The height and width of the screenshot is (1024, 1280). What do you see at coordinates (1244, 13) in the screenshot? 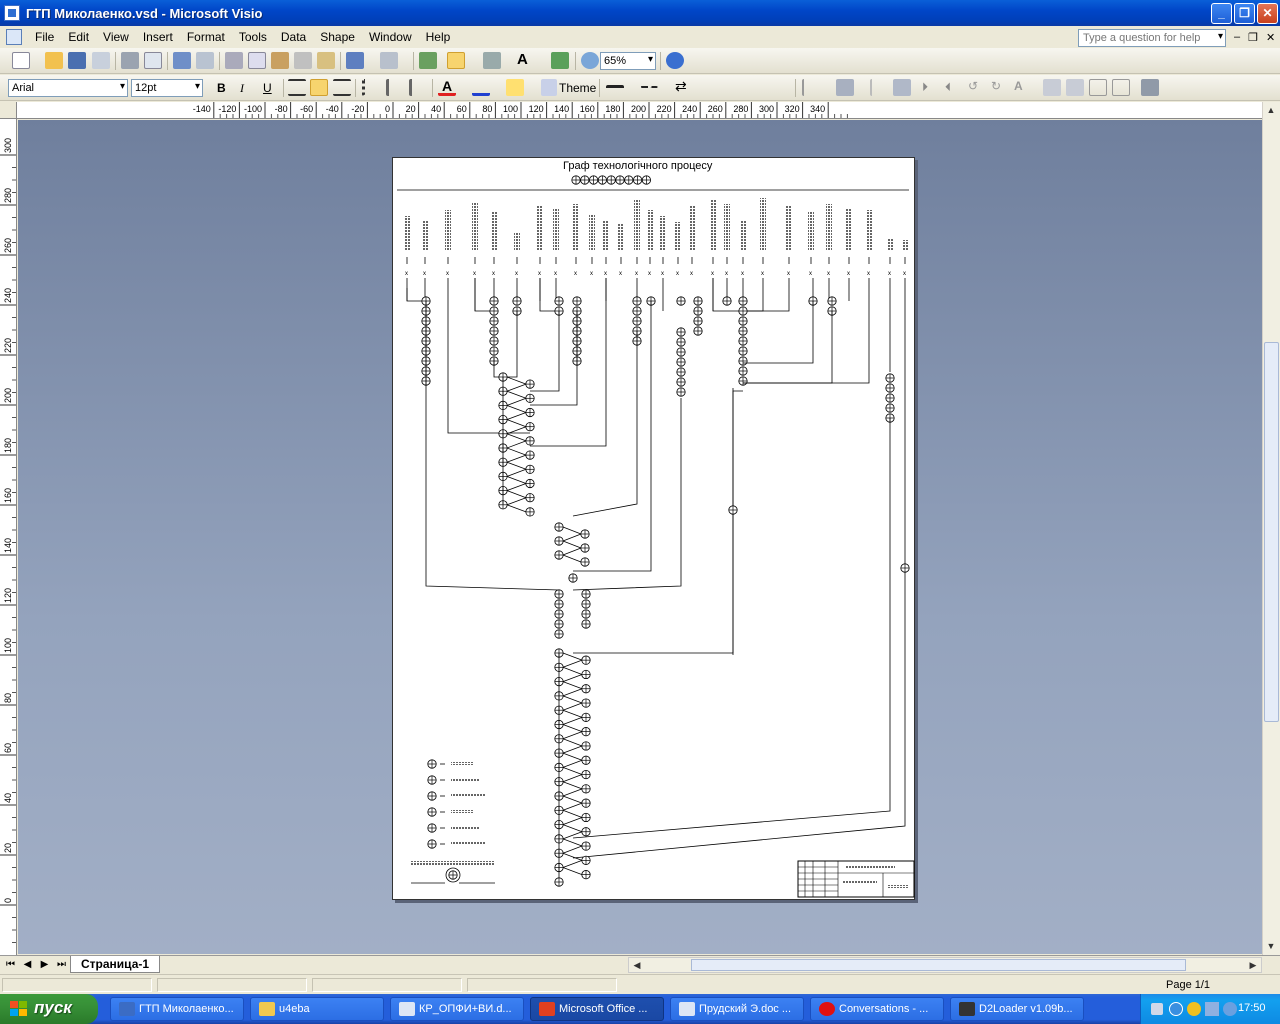
I see `maximize-button: ❐` at bounding box center [1244, 13].